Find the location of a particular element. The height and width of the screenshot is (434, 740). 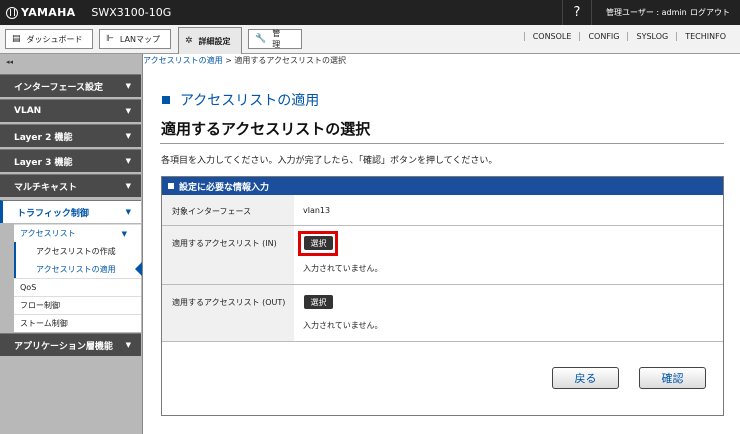

sidebar-subitem-acl-apply: アクセスリストの適用 is located at coordinates (78, 269).